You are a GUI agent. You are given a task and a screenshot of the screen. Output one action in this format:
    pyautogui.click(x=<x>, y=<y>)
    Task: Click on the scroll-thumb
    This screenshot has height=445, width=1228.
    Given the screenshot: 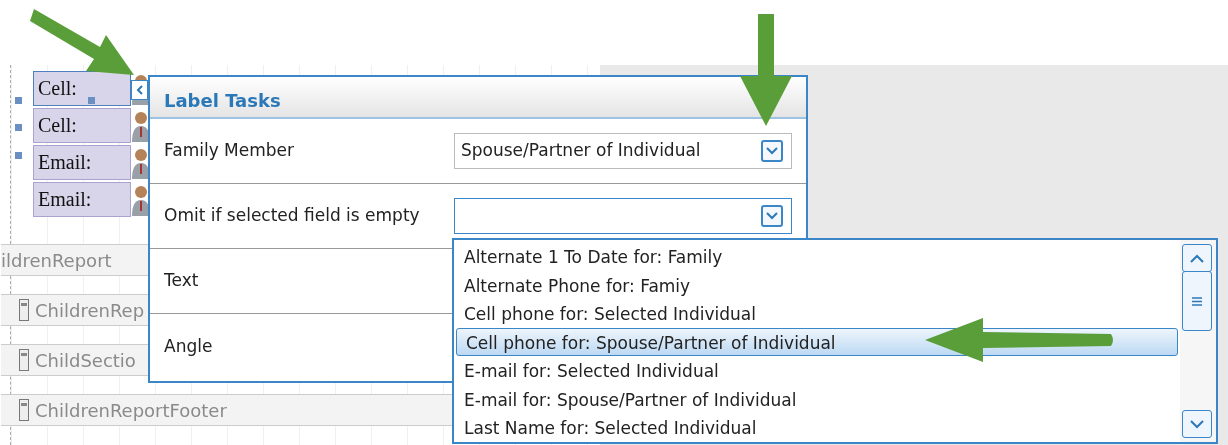 What is the action you would take?
    pyautogui.click(x=1197, y=301)
    